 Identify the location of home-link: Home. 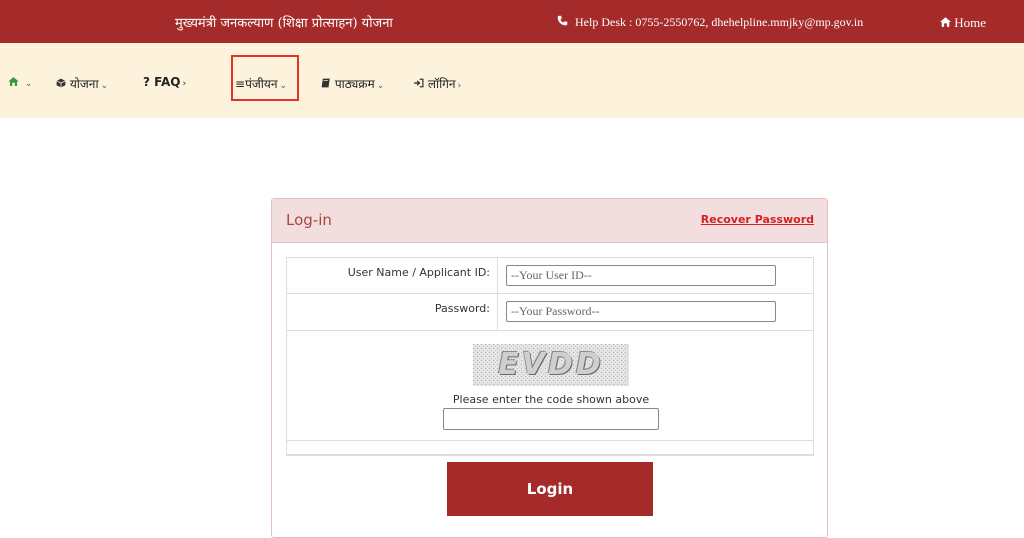
(963, 23).